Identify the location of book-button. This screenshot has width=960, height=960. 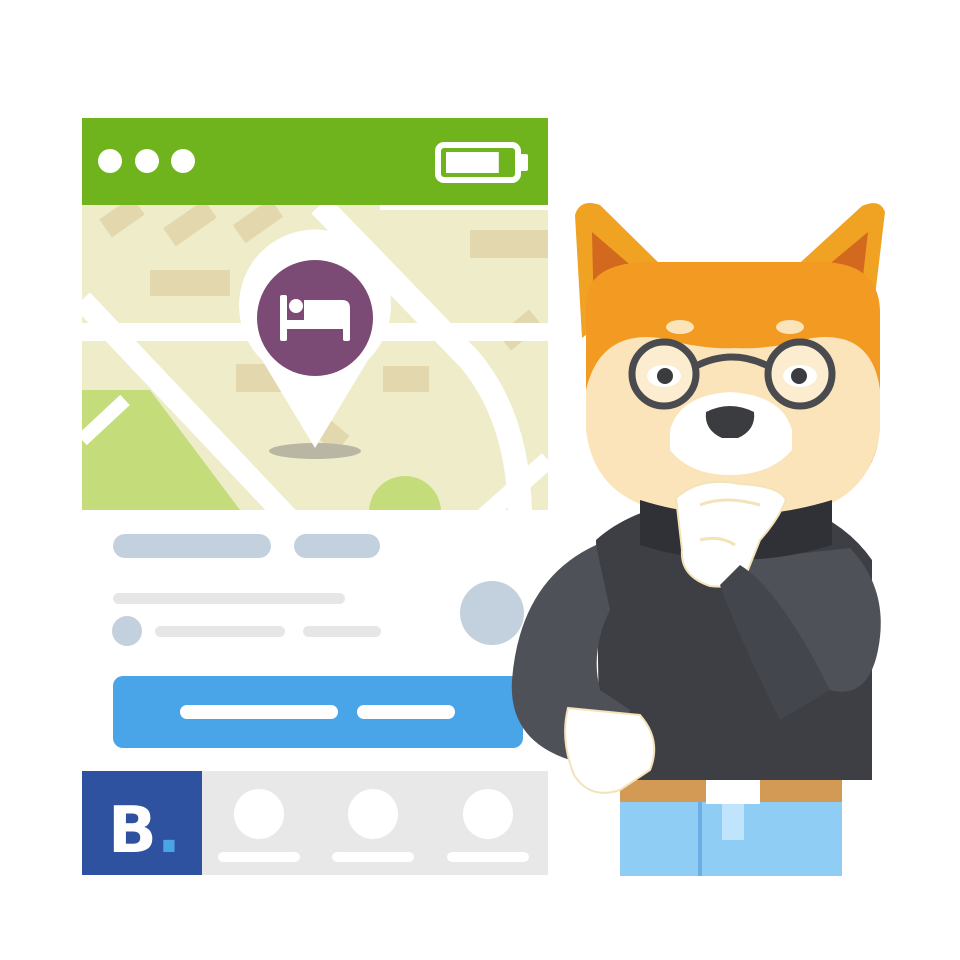
(318, 712).